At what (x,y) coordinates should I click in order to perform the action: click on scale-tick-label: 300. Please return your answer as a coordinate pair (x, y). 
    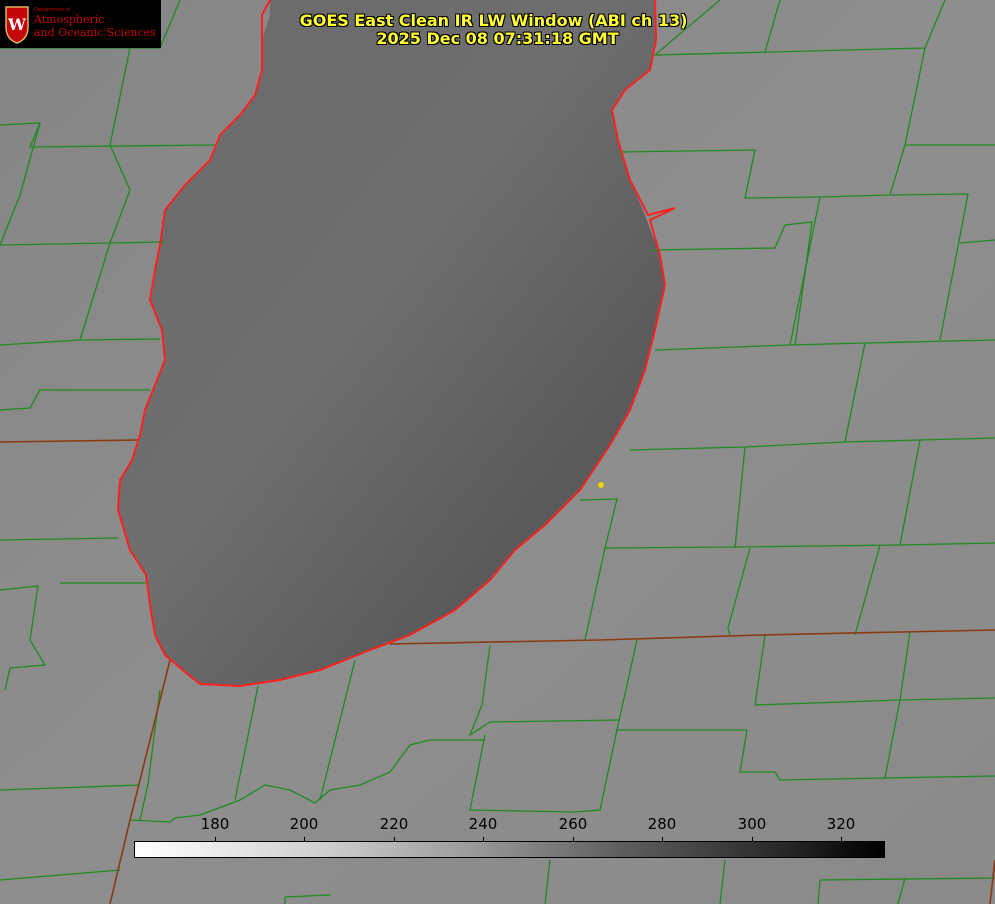
    Looking at the image, I should click on (752, 824).